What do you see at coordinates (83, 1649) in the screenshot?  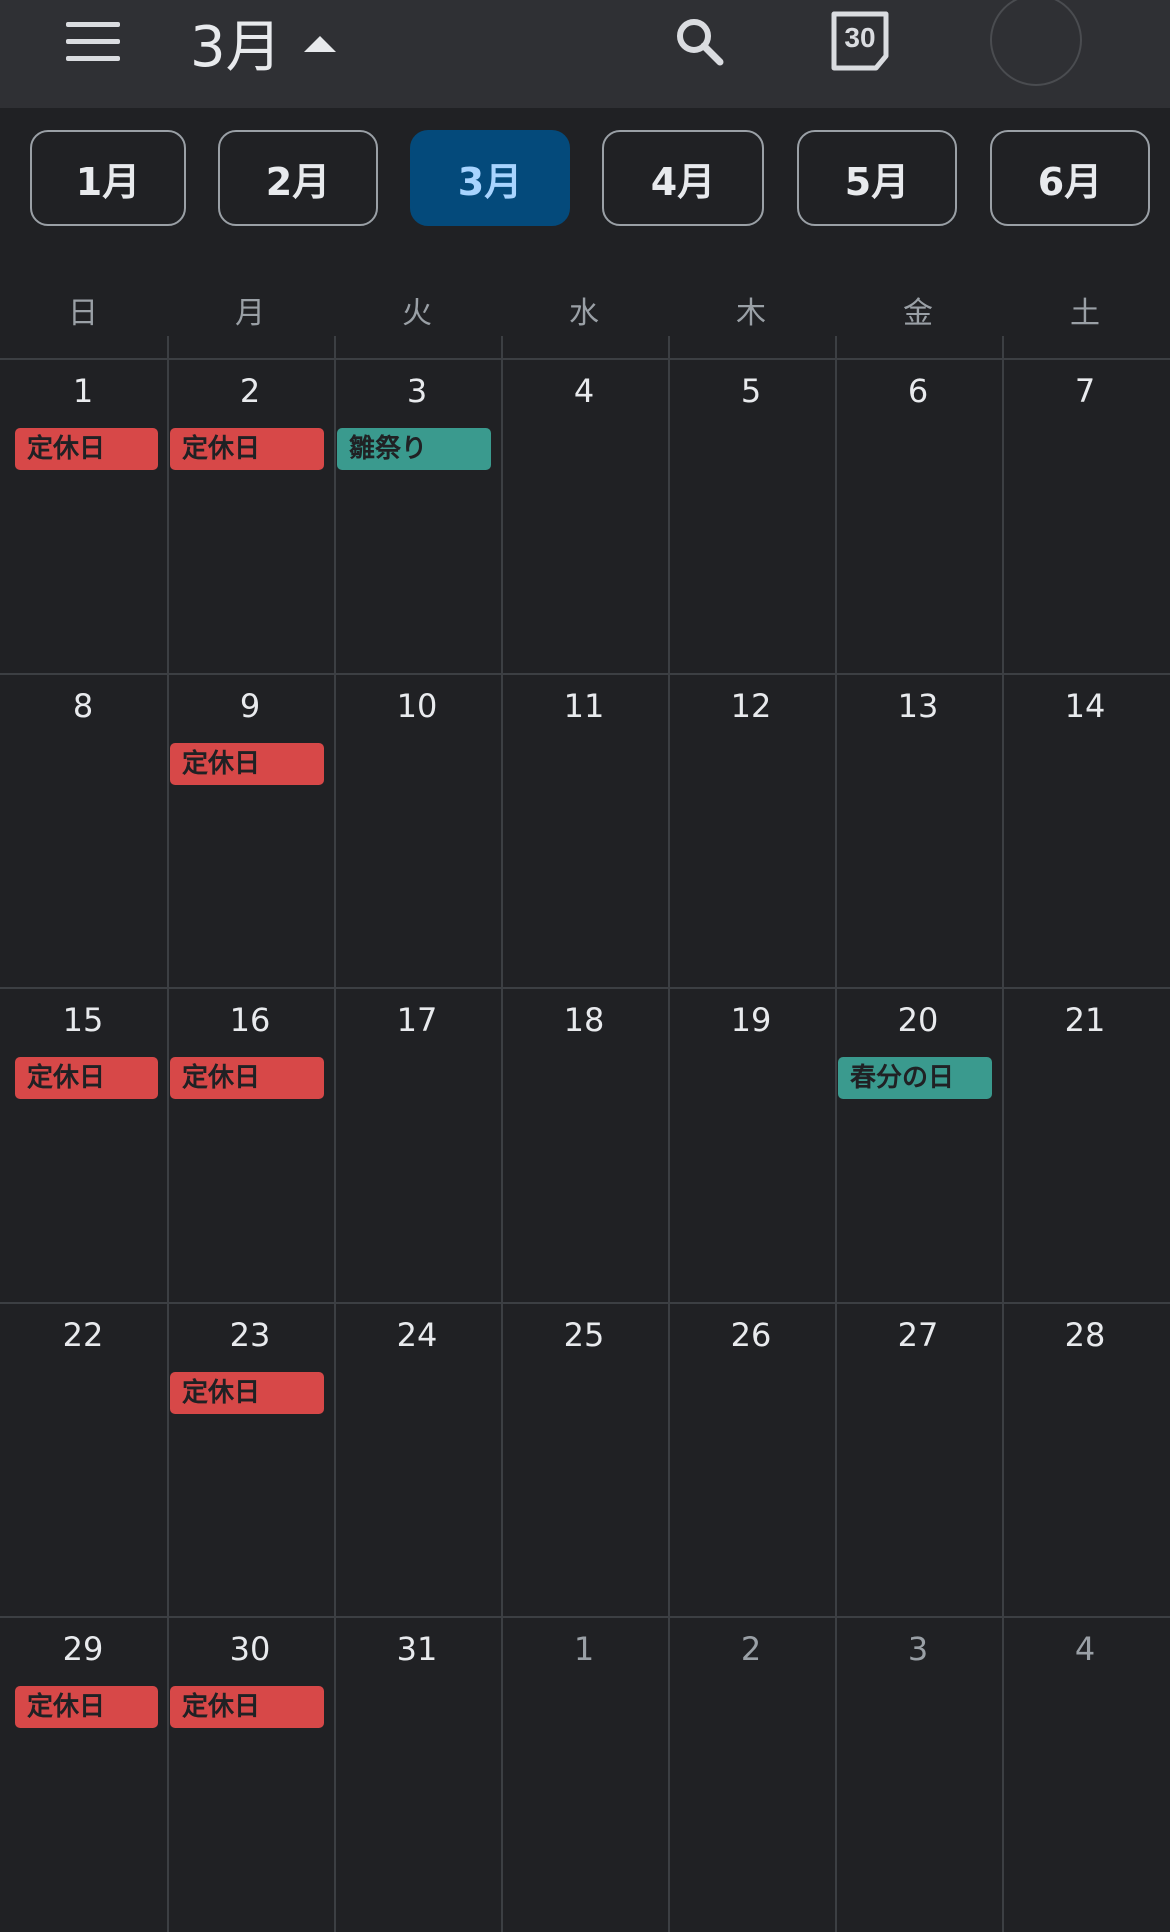 I see `day-number: 29` at bounding box center [83, 1649].